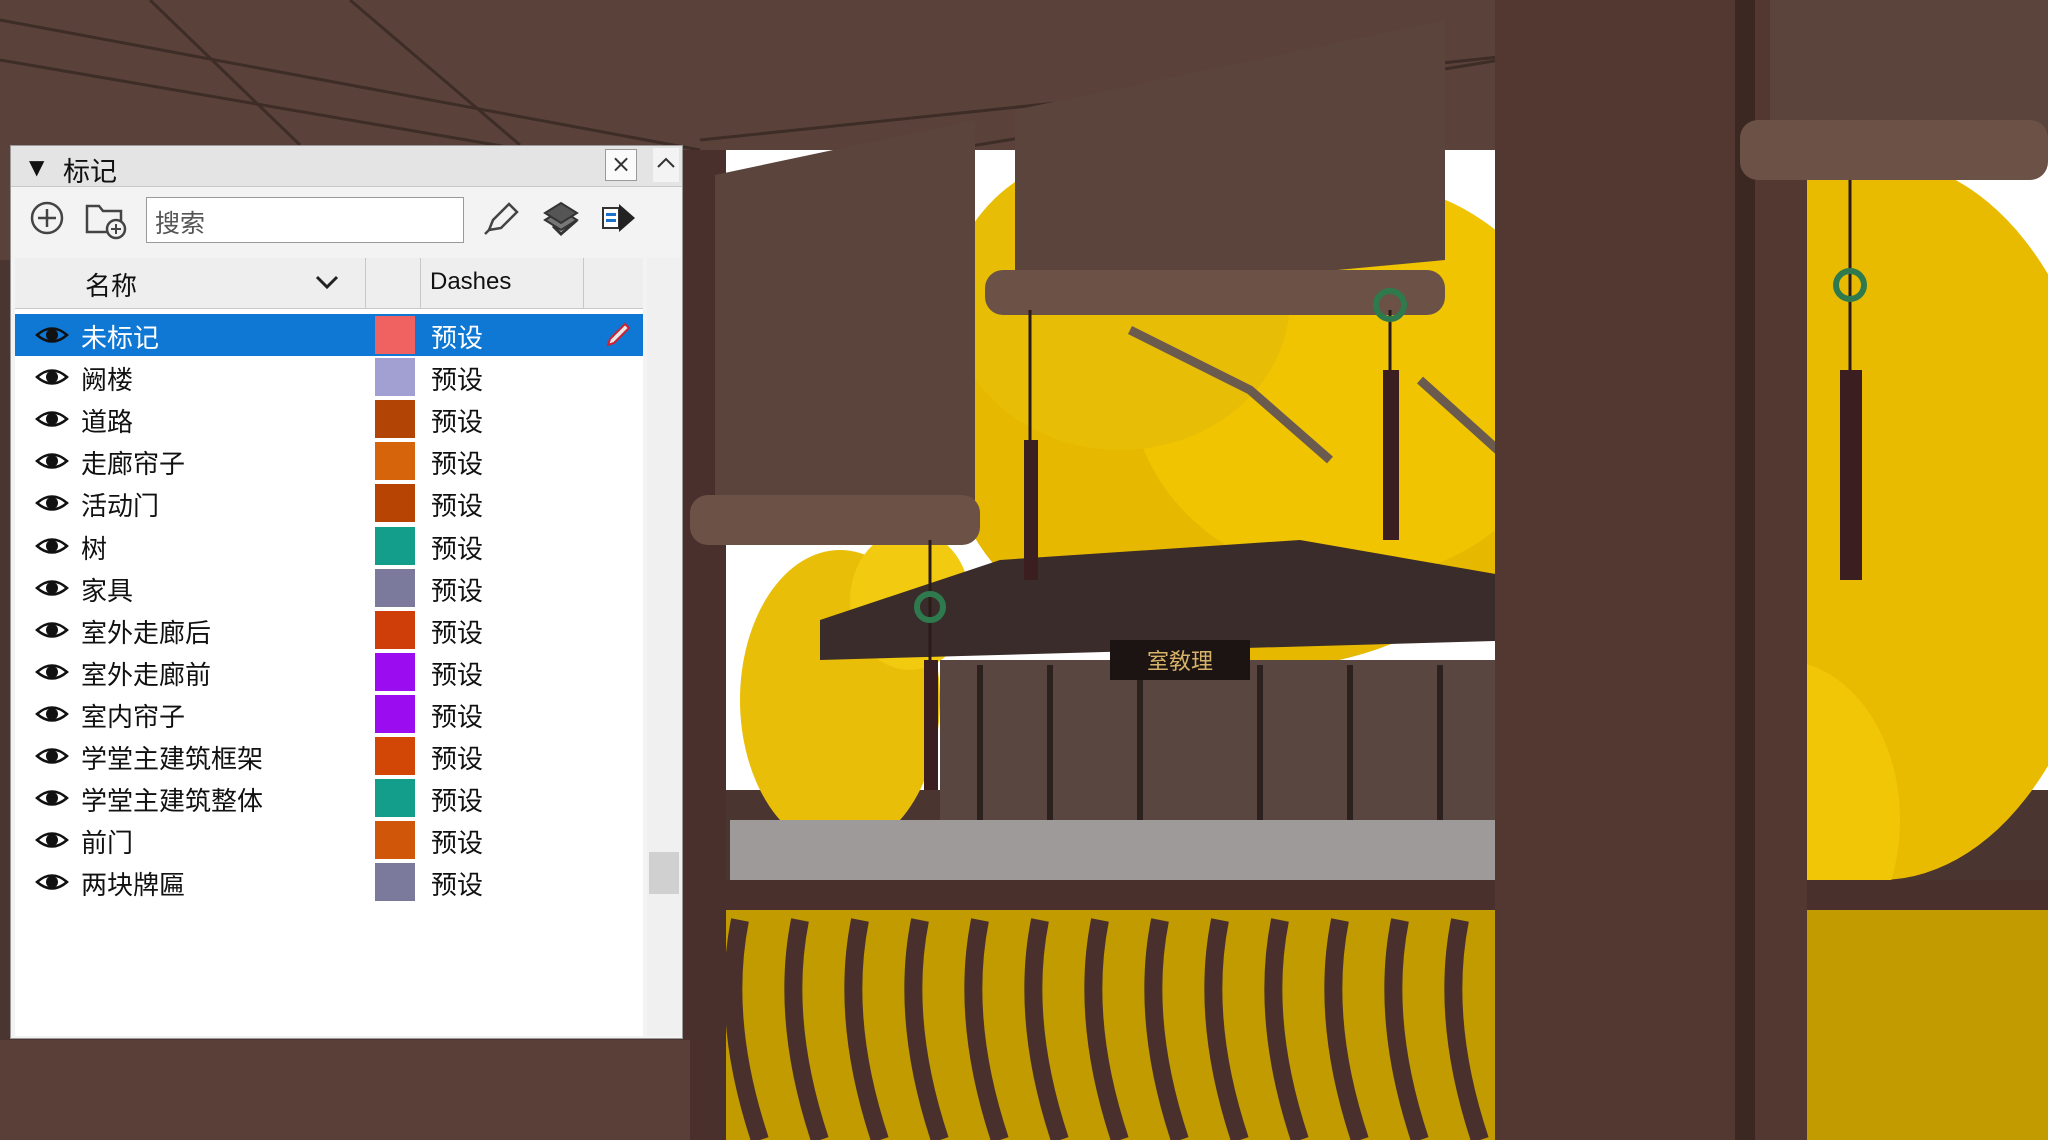 This screenshot has height=1140, width=2048. I want to click on tag-row: 前门 预设, so click(329, 840).